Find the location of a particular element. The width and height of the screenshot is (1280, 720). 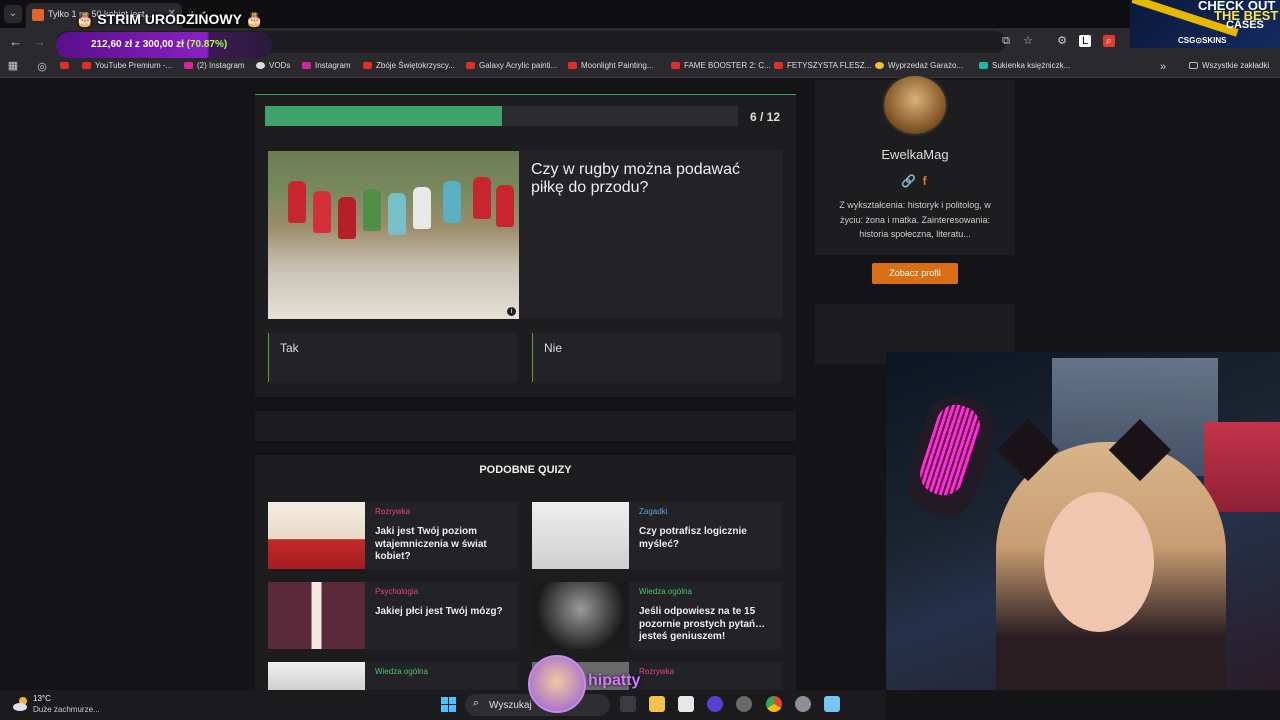

quiz-title: Czy potrafisz logicznie myśleć? is located at coordinates (693, 538).